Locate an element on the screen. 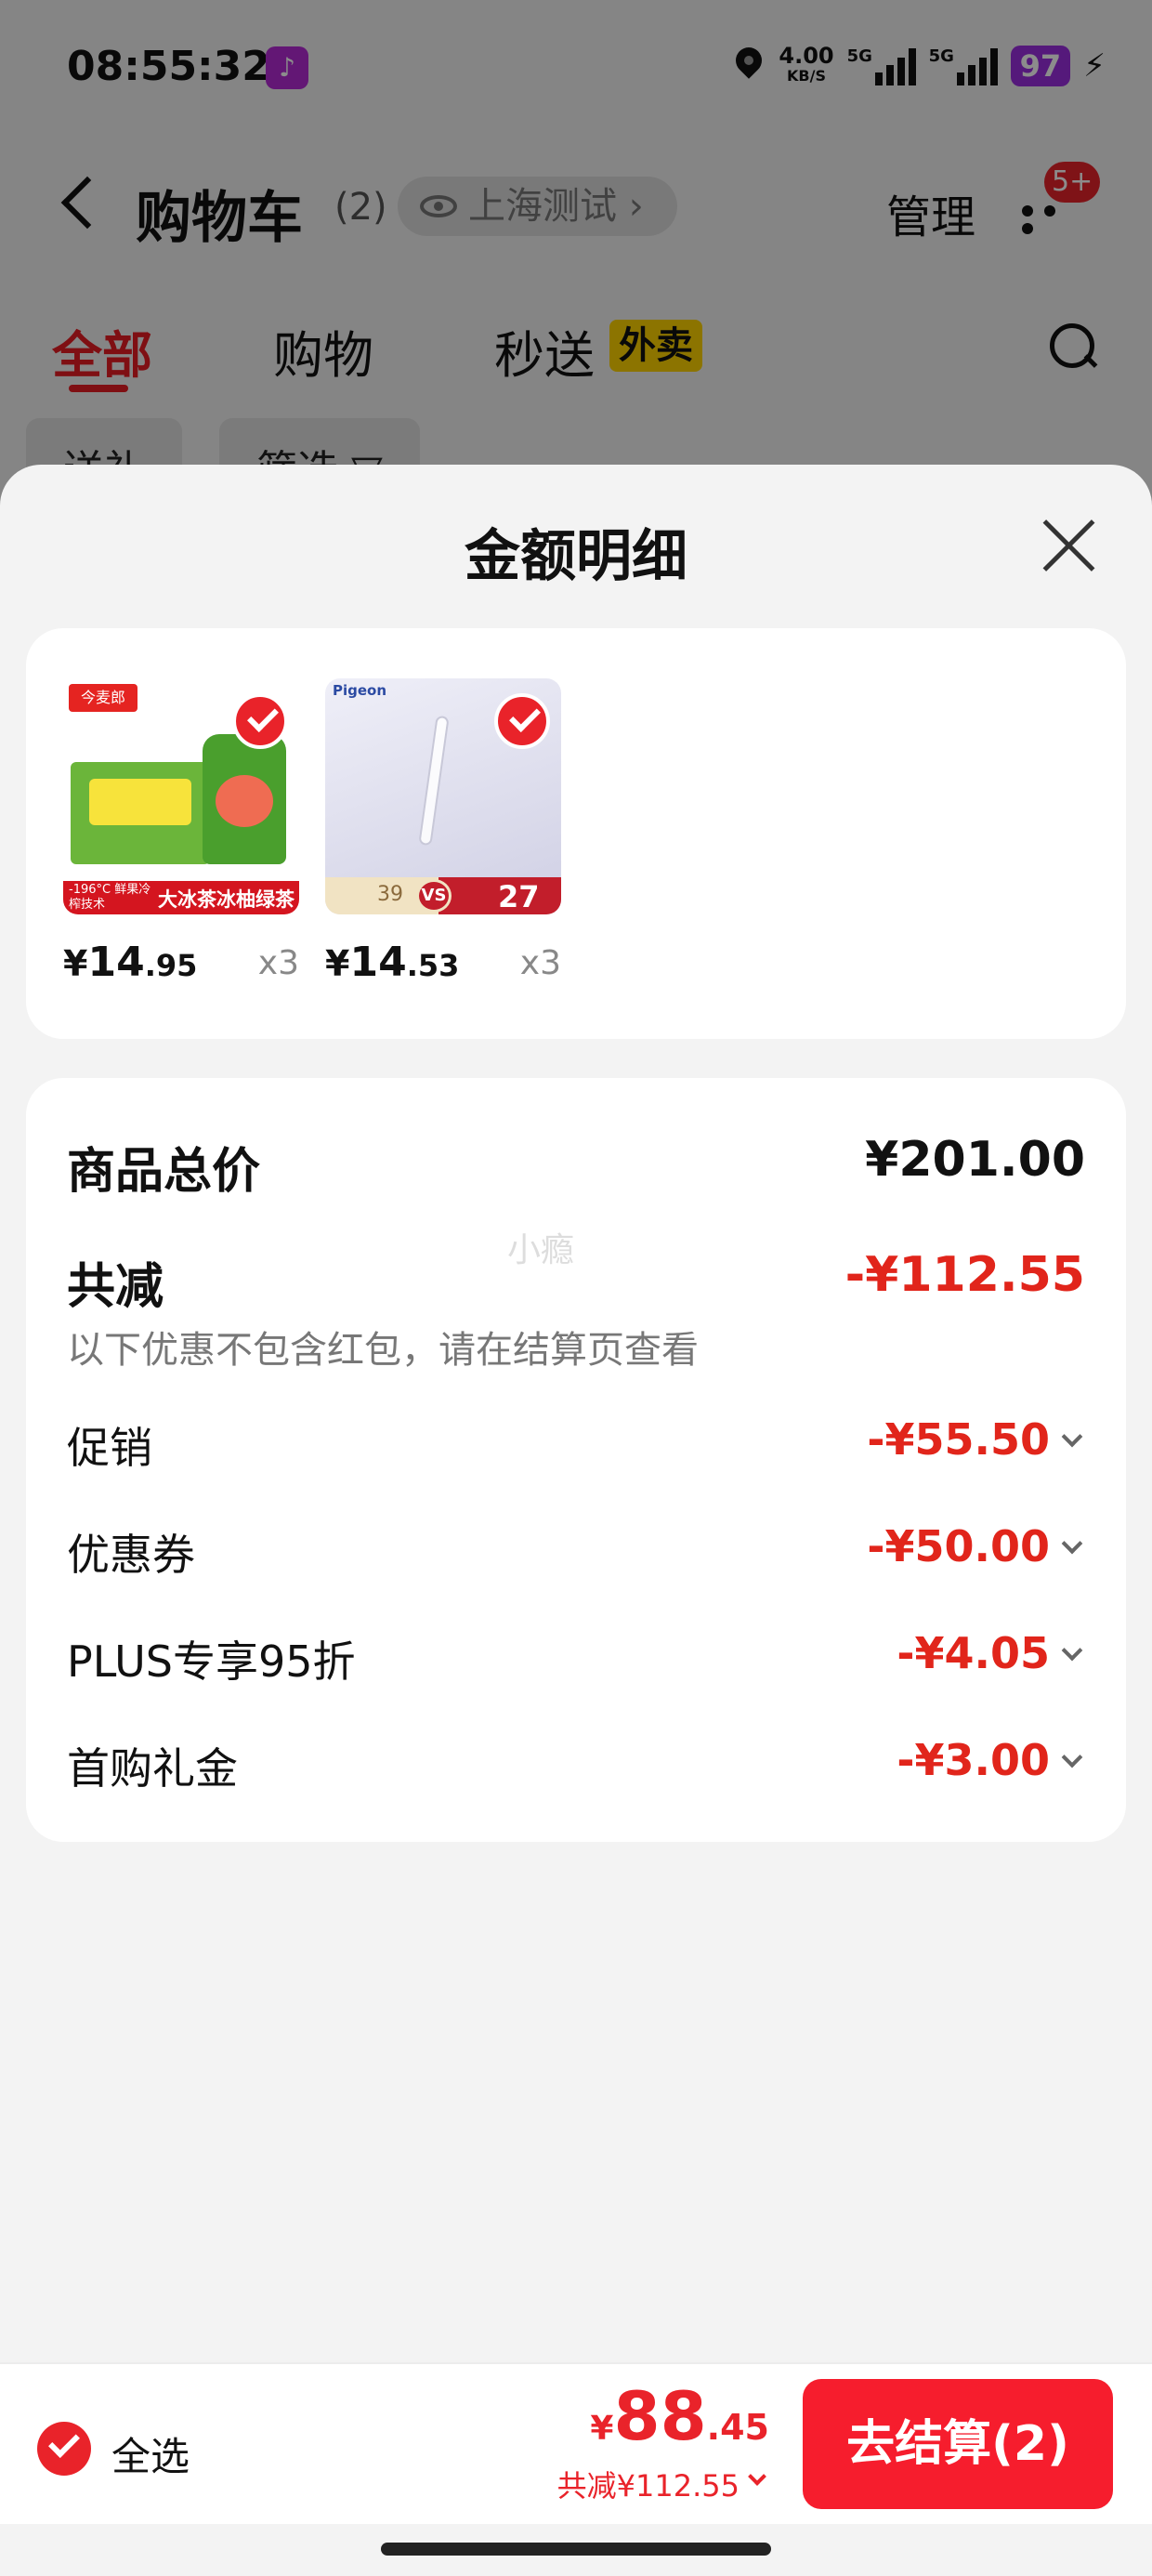  product-price-row: ¥14.53 x3 is located at coordinates (443, 961).